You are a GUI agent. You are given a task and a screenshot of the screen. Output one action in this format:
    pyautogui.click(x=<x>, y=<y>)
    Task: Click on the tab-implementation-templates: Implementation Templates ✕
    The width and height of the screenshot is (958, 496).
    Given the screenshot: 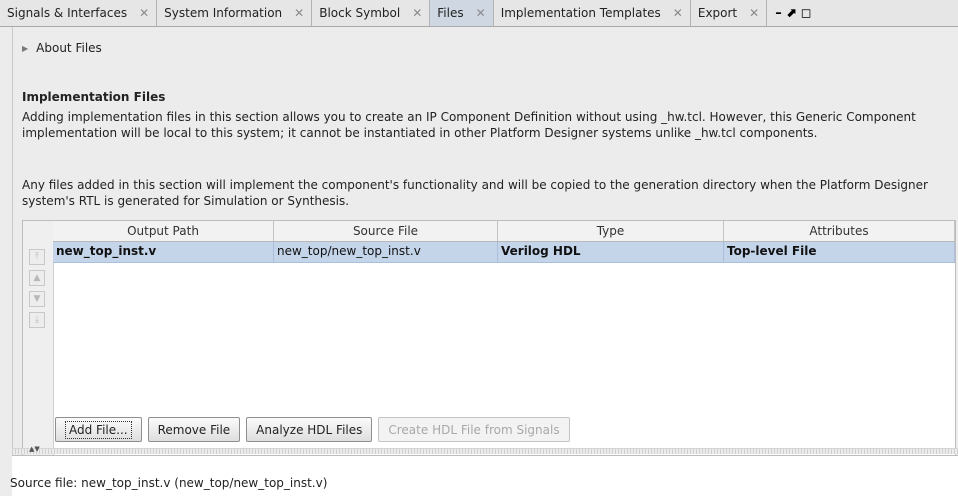 What is the action you would take?
    pyautogui.click(x=592, y=13)
    